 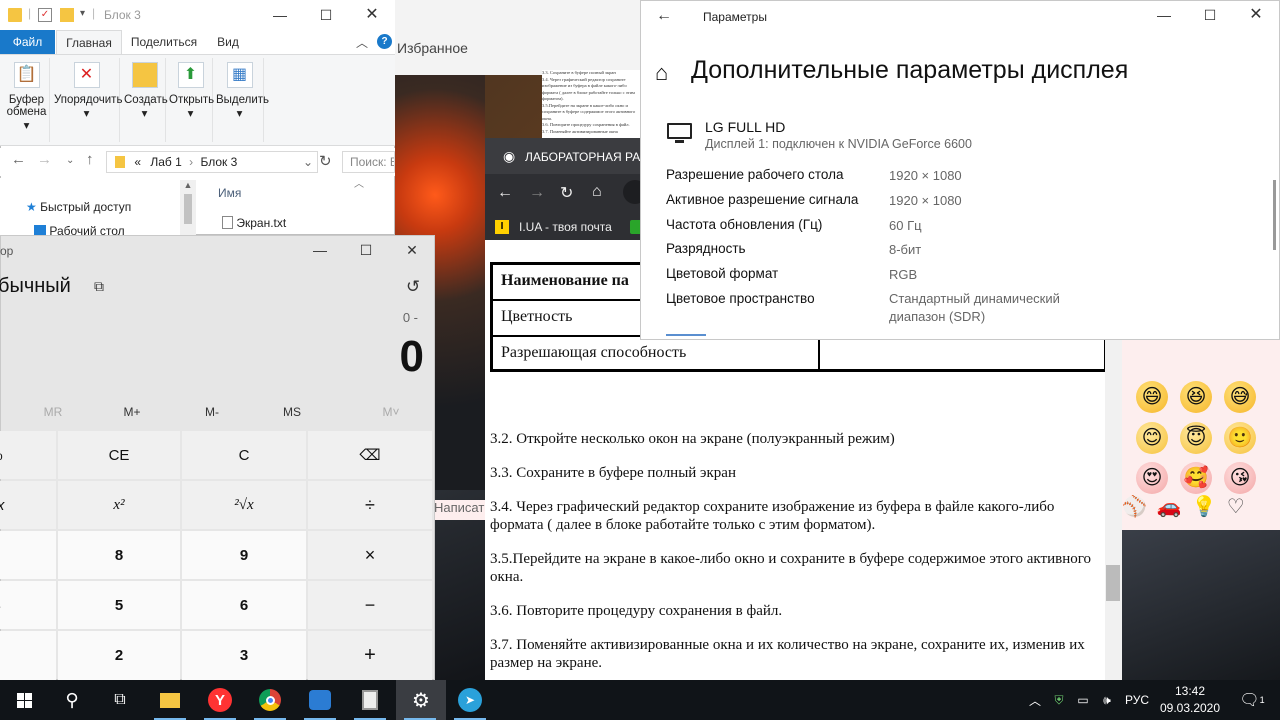 What do you see at coordinates (292, 412) in the screenshot?
I see `memory-store-button: MS` at bounding box center [292, 412].